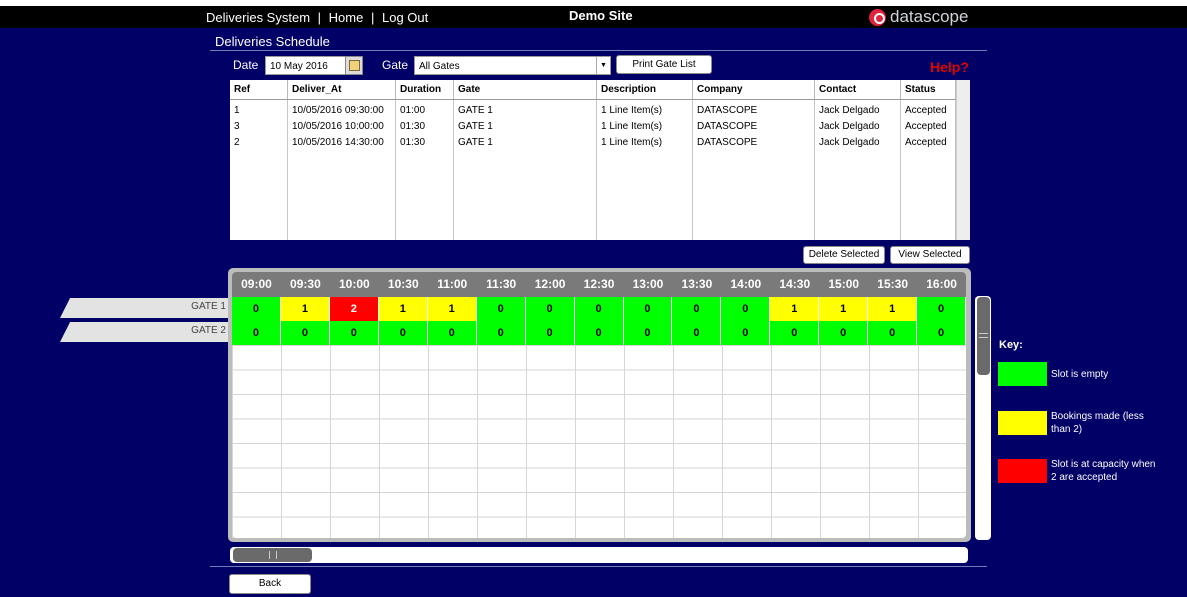 The image size is (1187, 597). I want to click on datascope-logo: datascope, so click(918, 17).